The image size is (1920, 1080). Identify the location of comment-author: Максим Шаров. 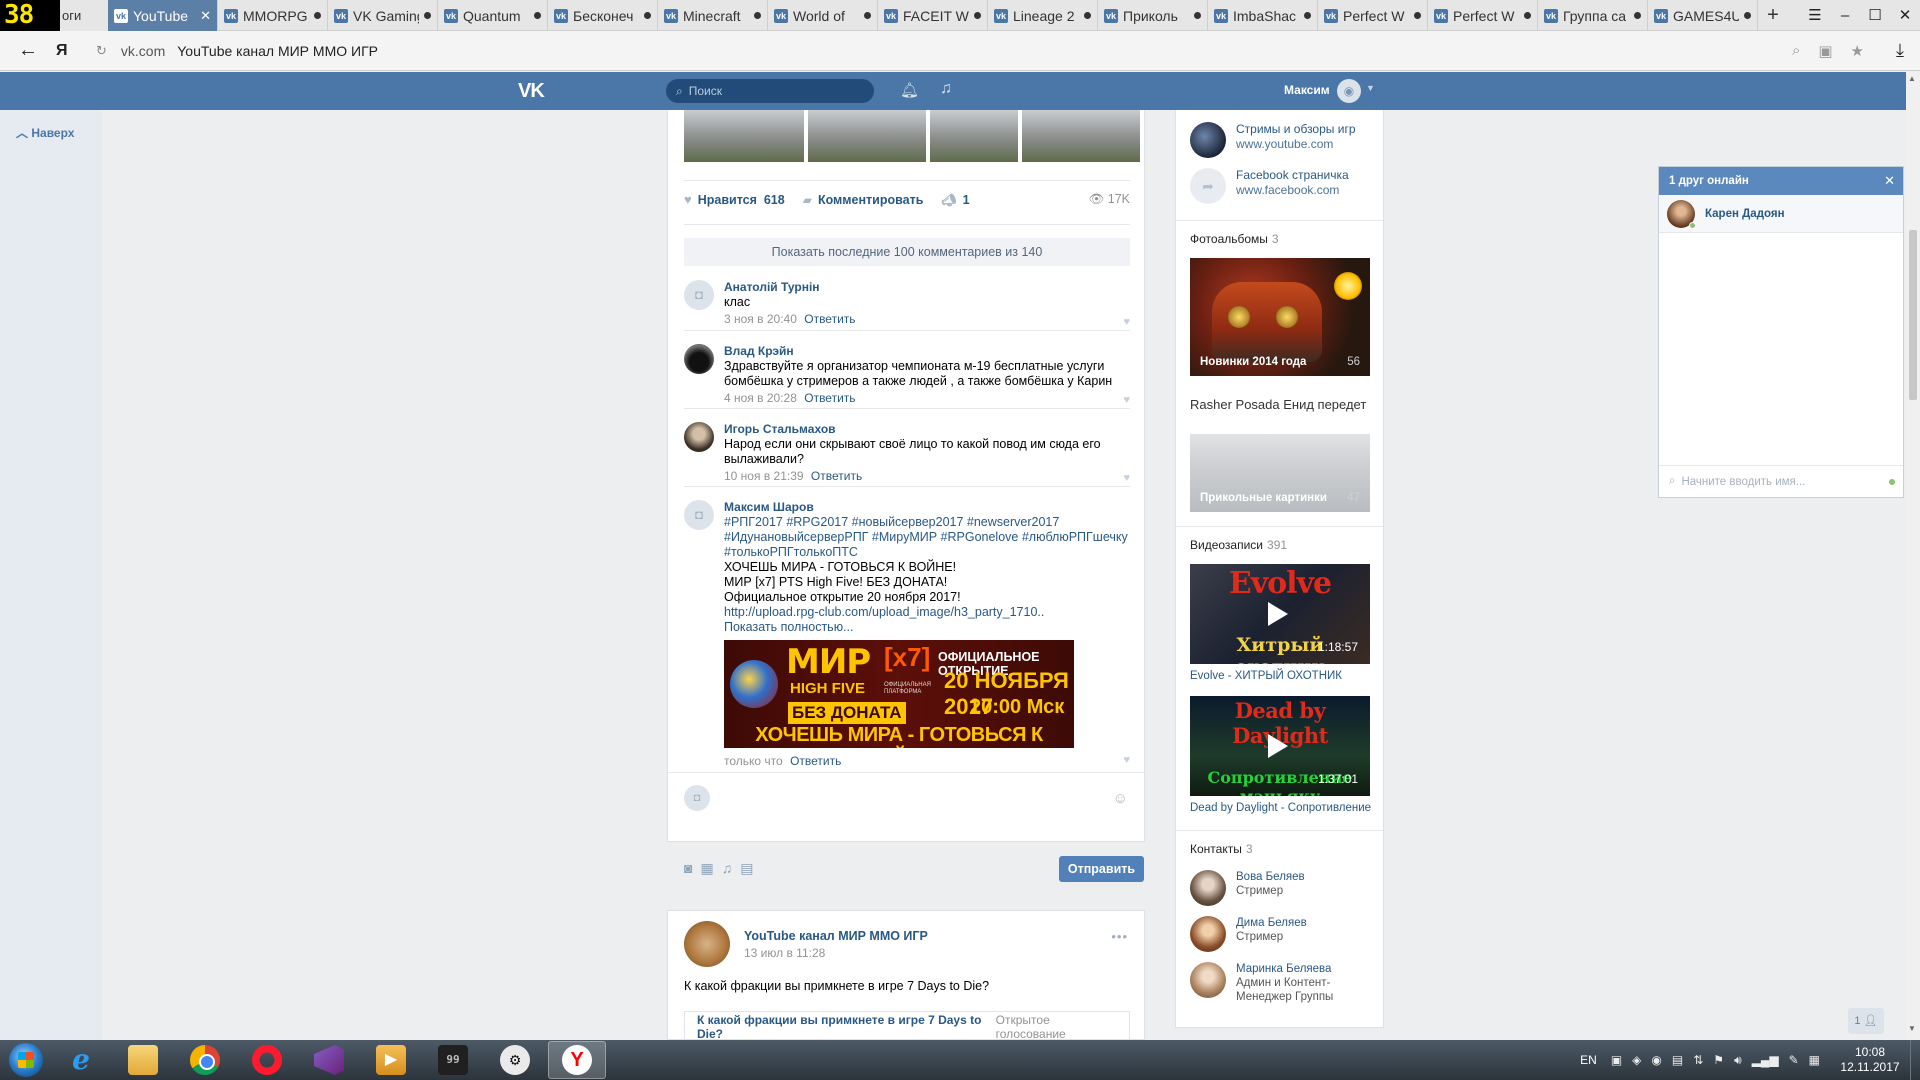
(927, 507).